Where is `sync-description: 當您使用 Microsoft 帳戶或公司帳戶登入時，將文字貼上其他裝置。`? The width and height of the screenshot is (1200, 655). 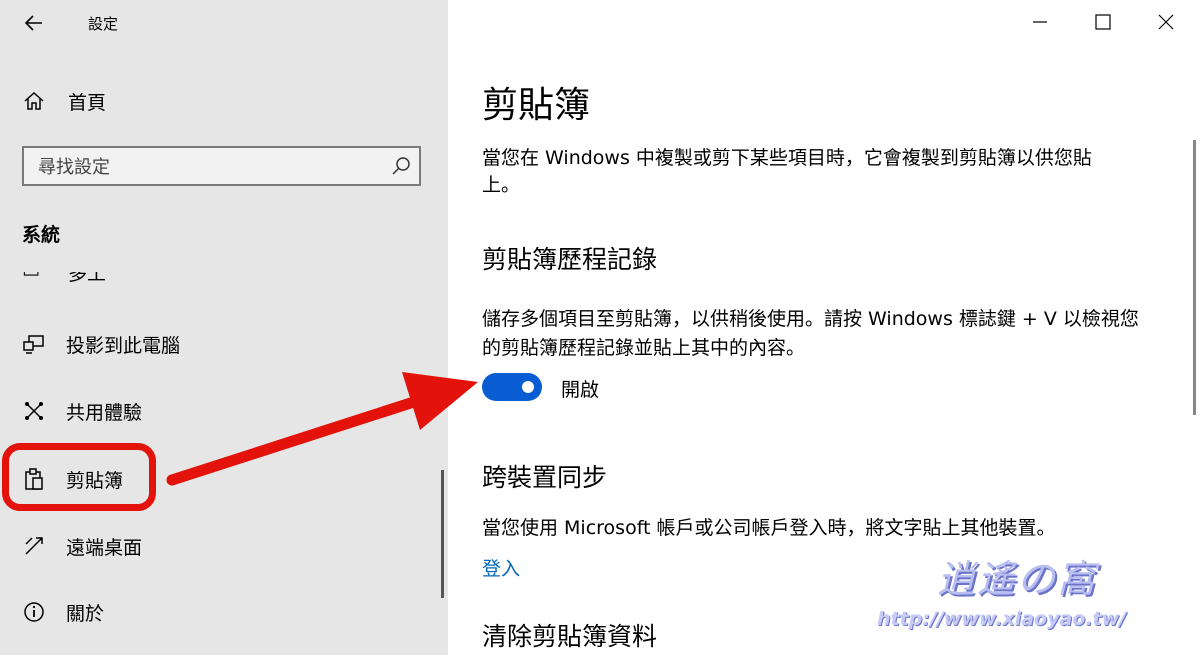
sync-description: 當您使用 Microsoft 帳戶或公司帳戶登入時，將文字貼上其他裝置。 is located at coordinates (769, 528).